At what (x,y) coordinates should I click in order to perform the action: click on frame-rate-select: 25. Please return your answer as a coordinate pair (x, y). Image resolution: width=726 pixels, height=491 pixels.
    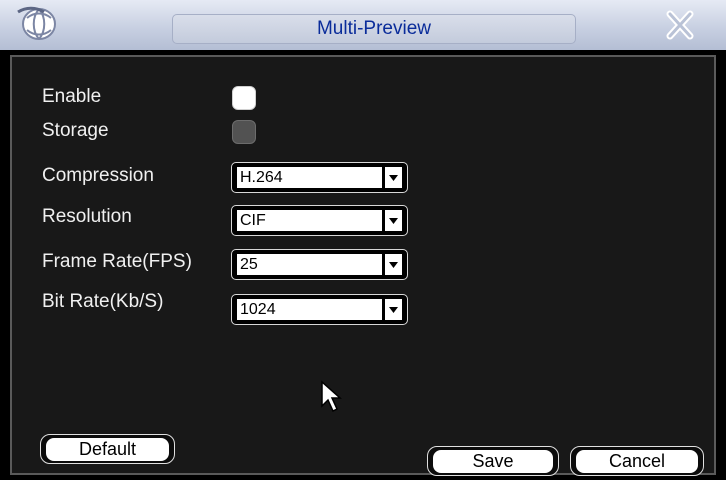
    Looking at the image, I should click on (319, 264).